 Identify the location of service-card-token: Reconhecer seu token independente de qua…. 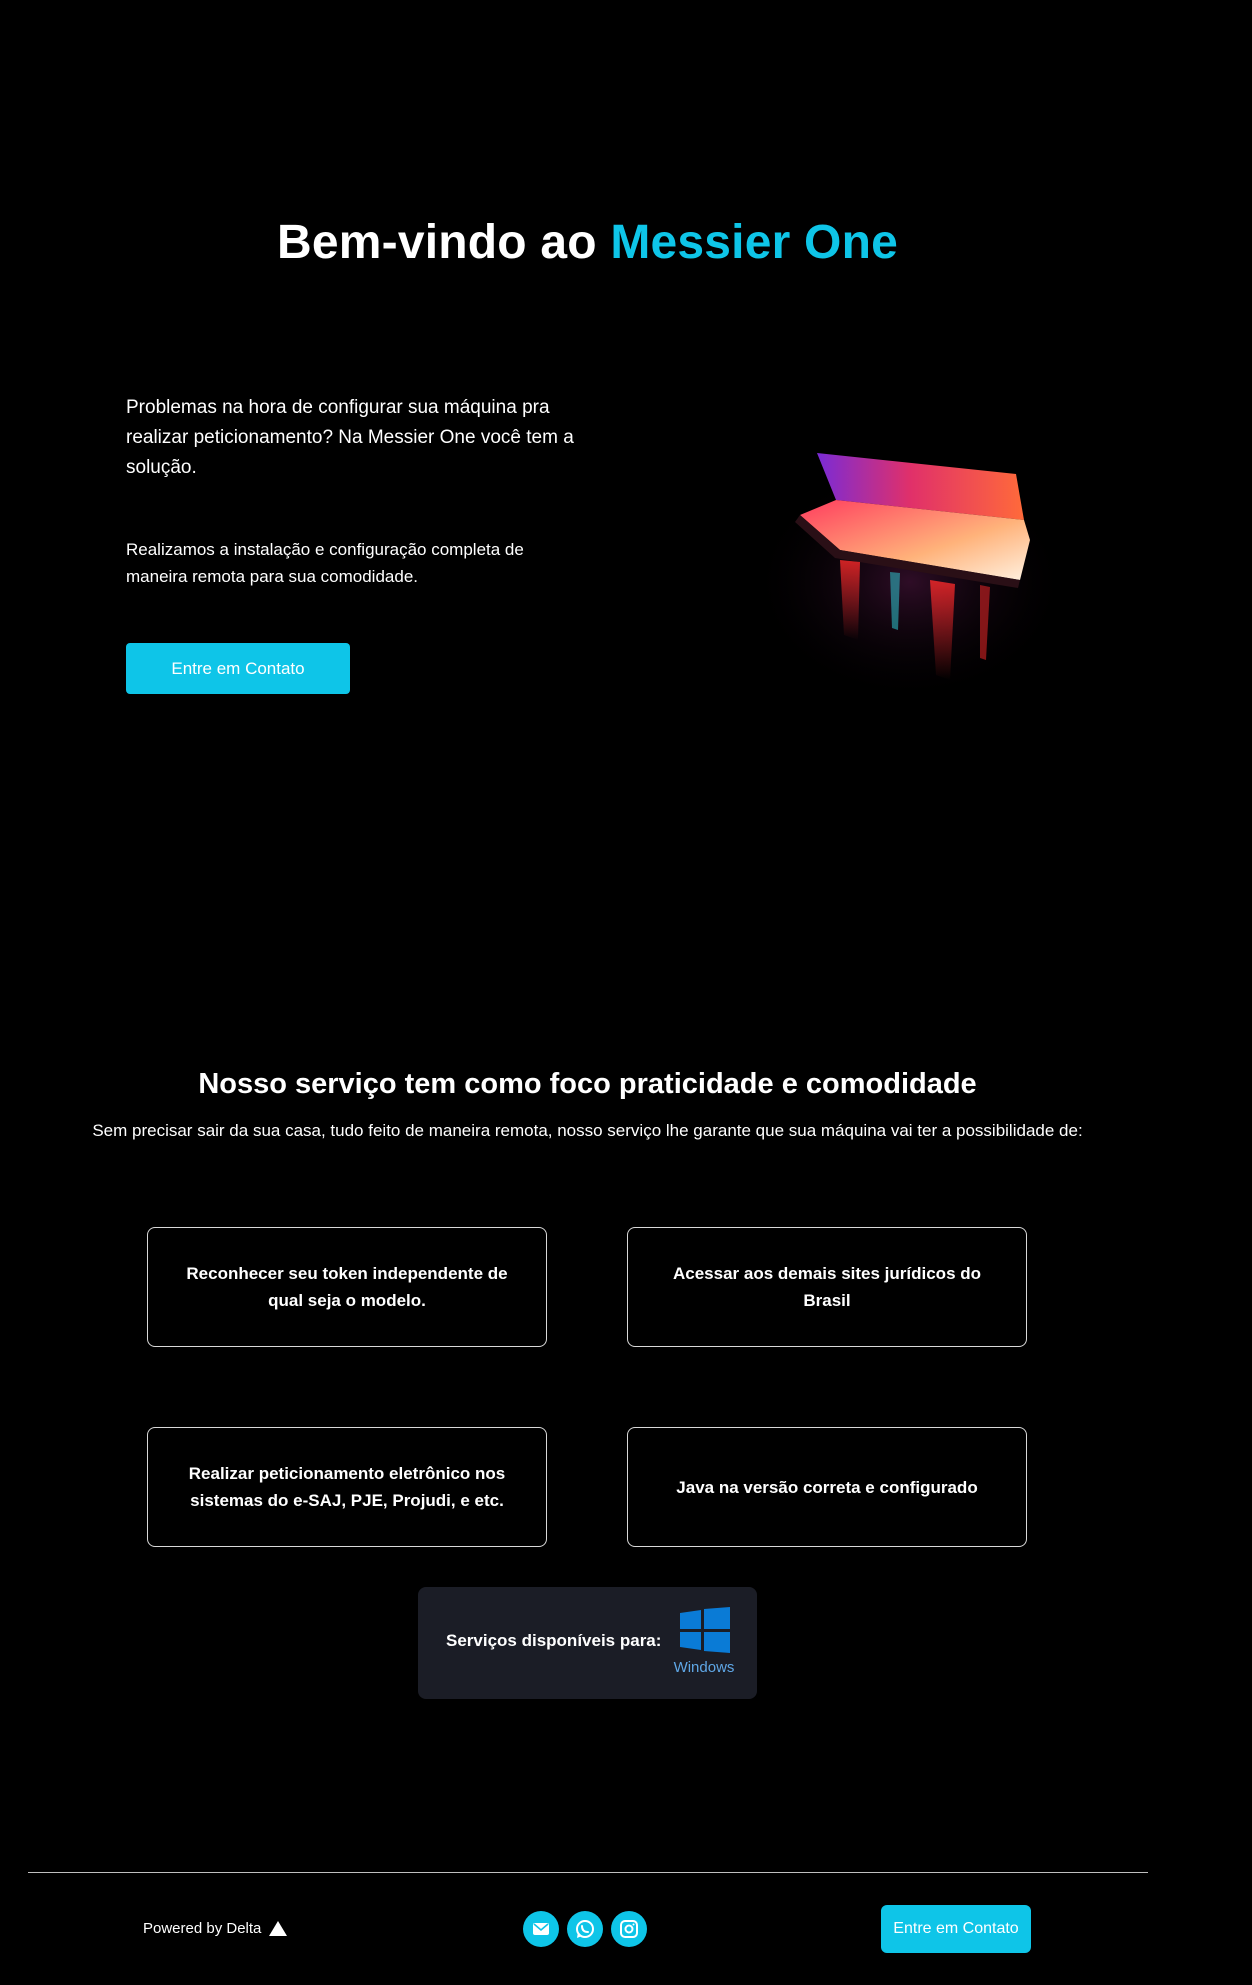
(347, 1287).